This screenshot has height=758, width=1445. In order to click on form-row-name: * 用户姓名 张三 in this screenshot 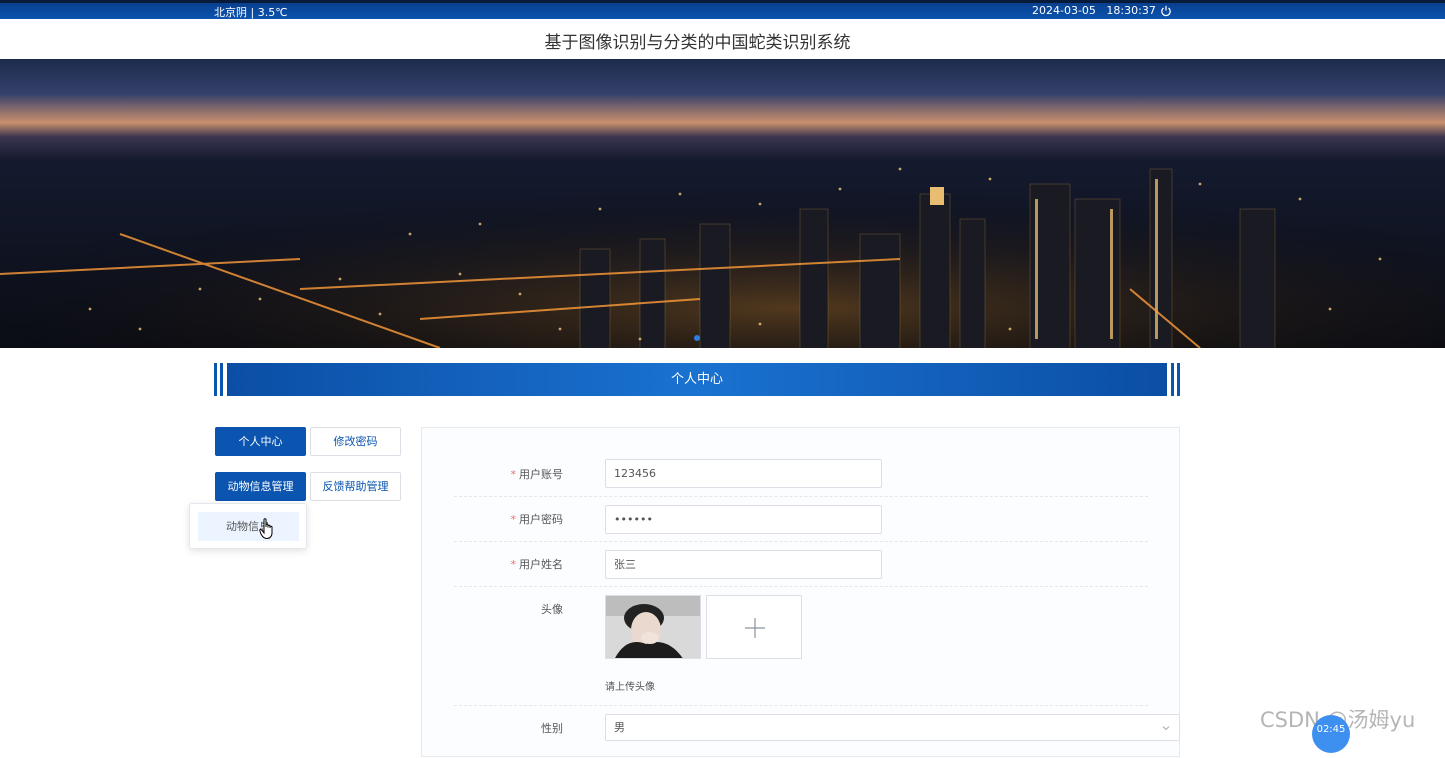, I will do `click(801, 564)`.